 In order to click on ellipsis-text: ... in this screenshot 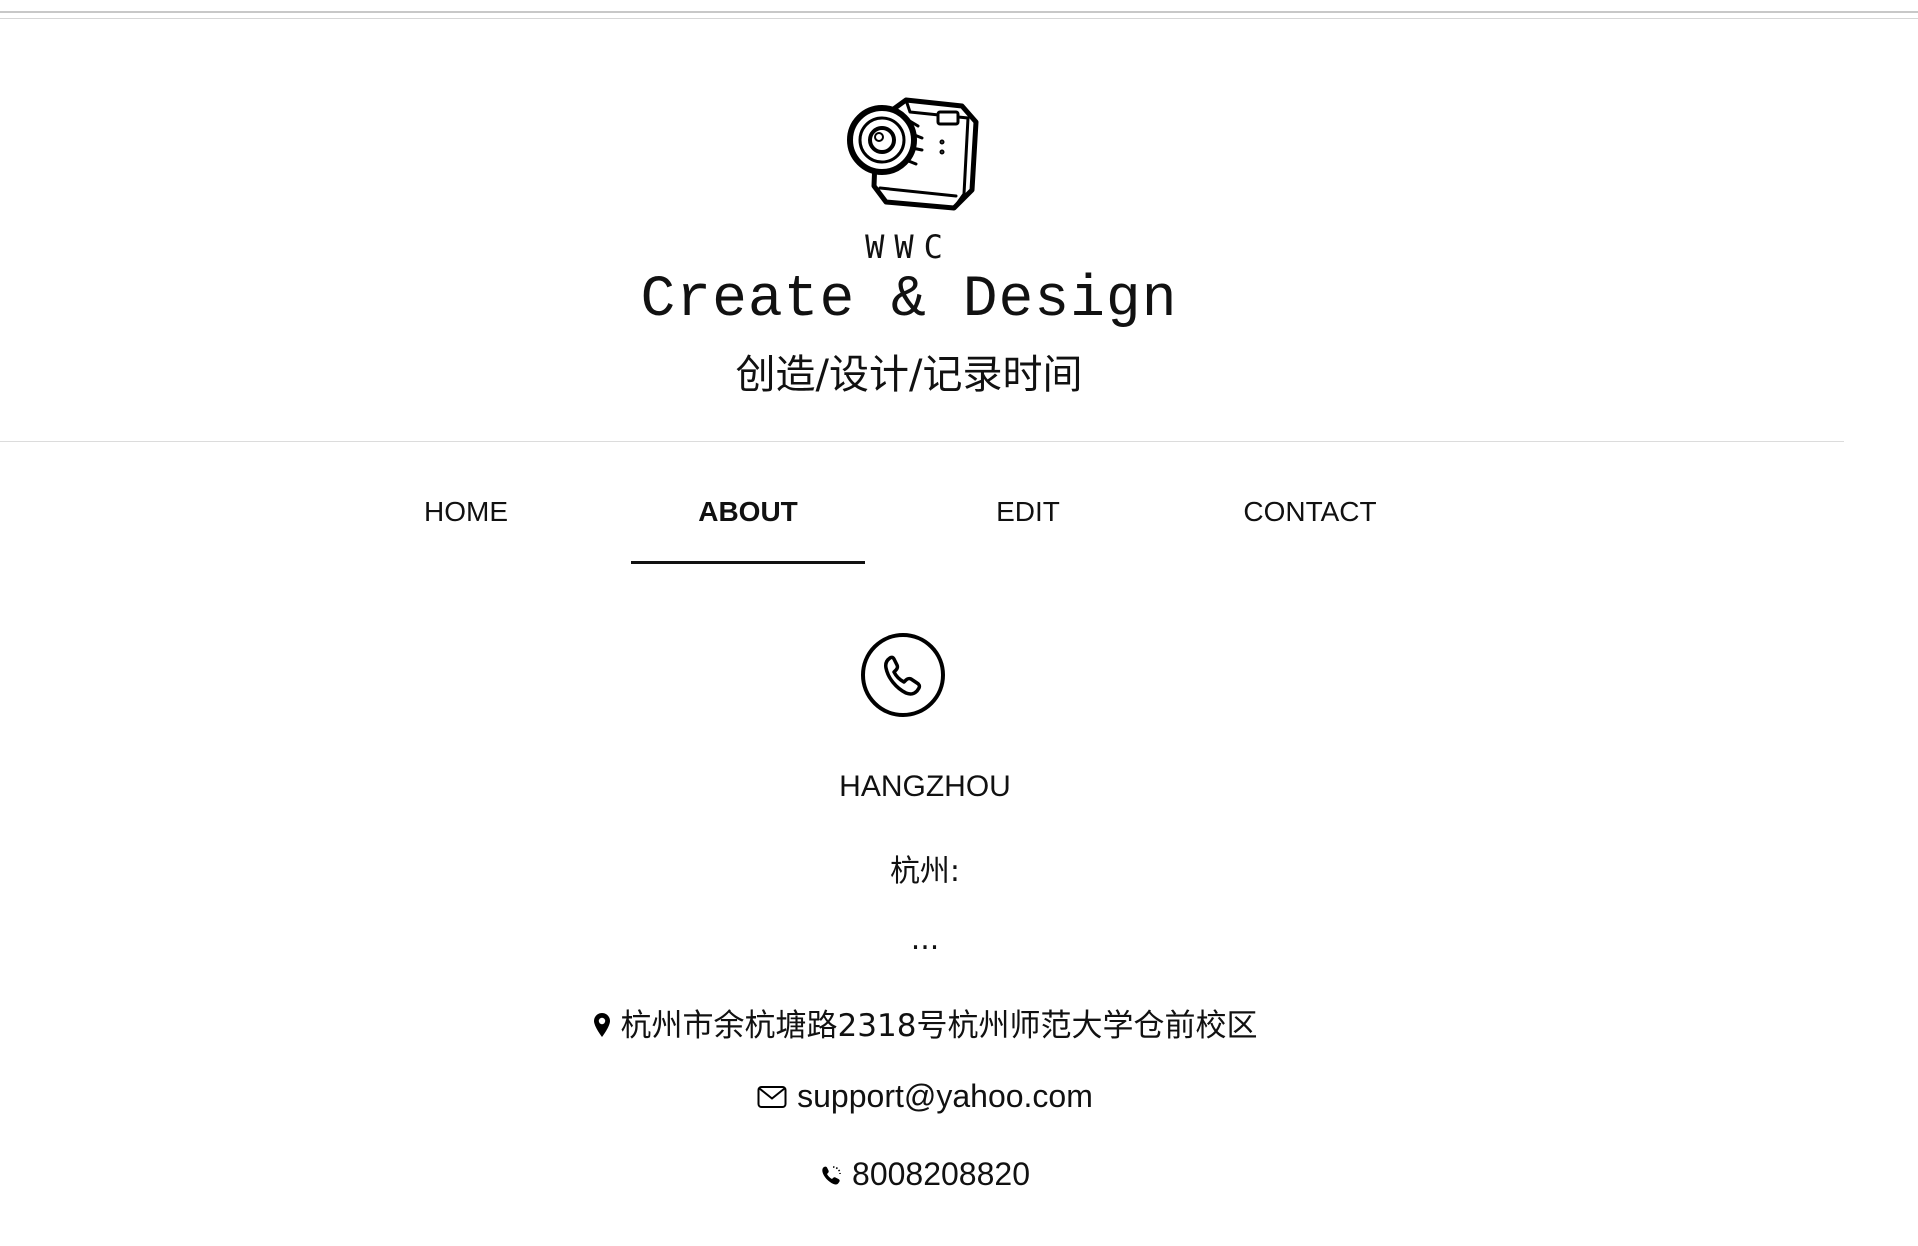, I will do `click(925, 939)`.